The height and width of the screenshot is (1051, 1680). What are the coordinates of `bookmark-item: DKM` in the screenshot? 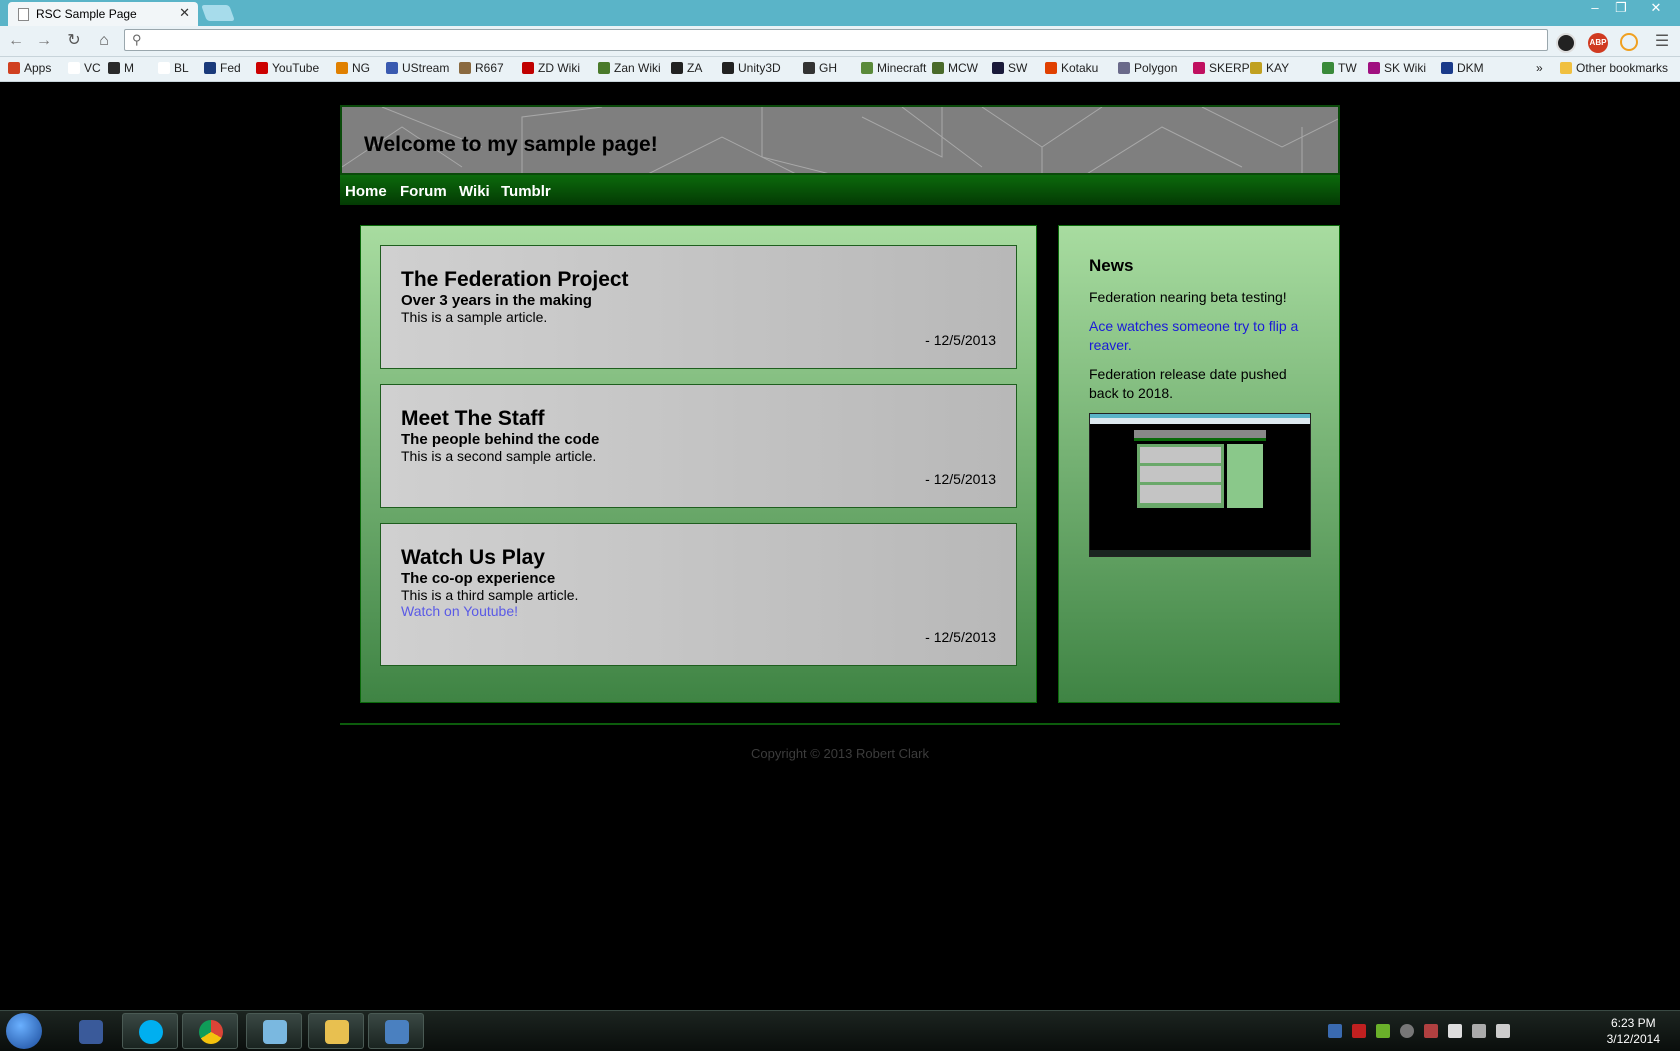 It's located at (1462, 68).